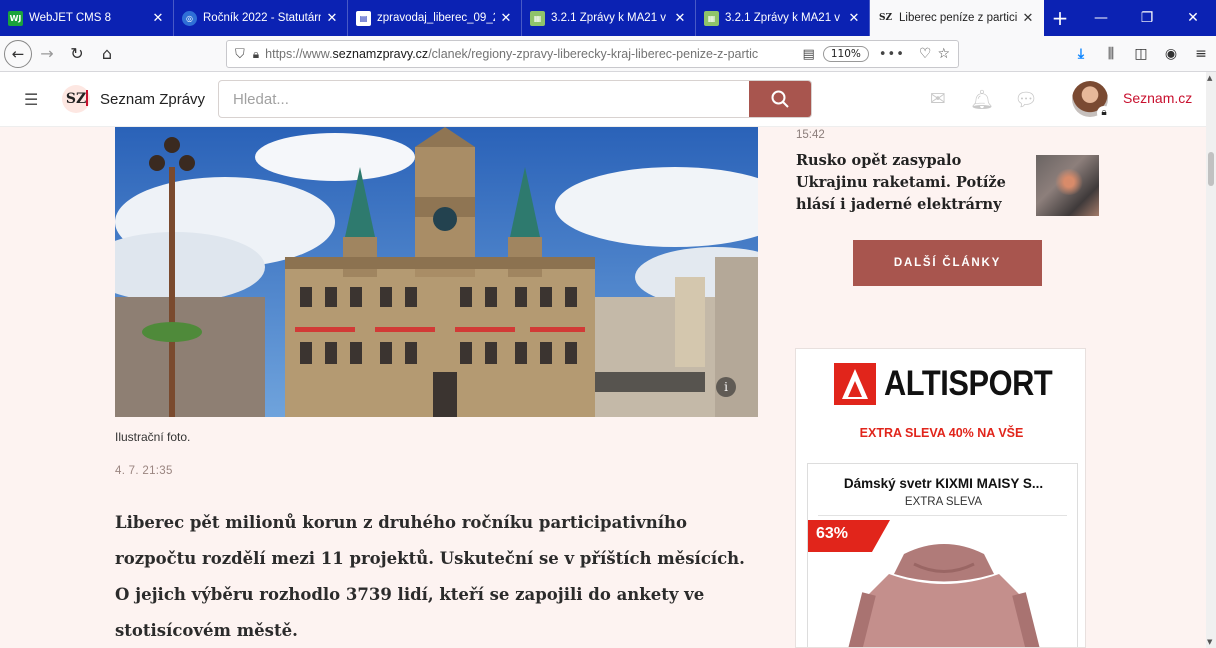 The image size is (1216, 648). I want to click on mail-icon: ✉, so click(938, 99).